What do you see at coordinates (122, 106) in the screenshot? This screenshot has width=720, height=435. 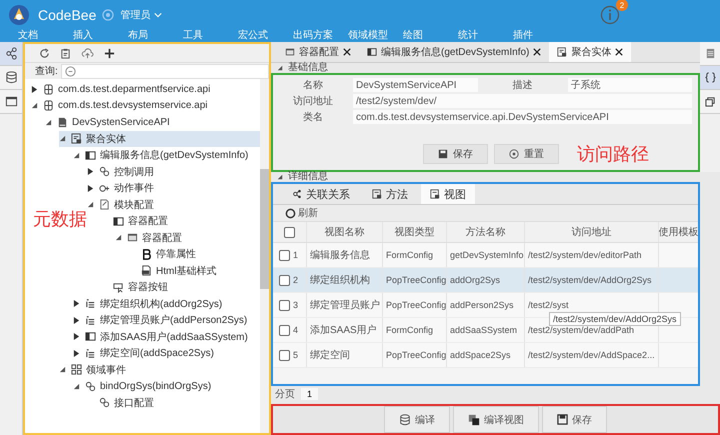 I see `tree-item: com.ds.test.devsystemservice.api` at bounding box center [122, 106].